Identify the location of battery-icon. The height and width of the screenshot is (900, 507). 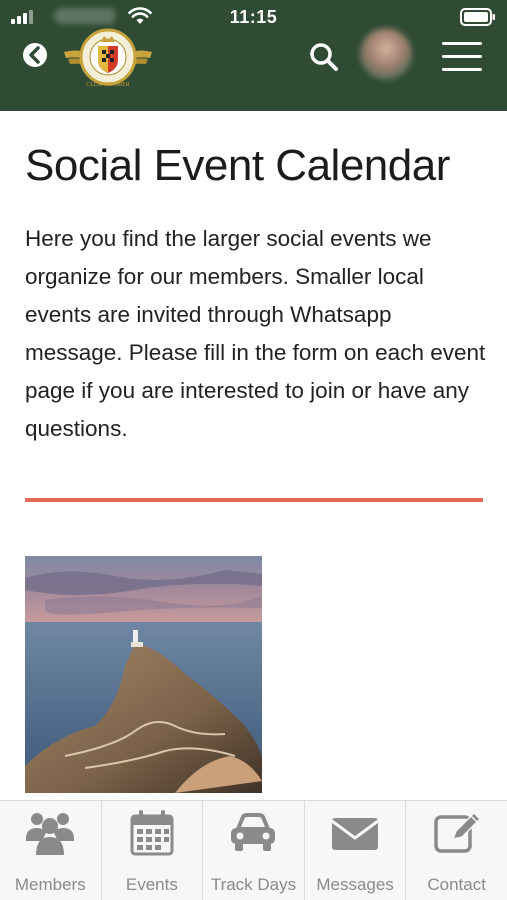
(477, 17).